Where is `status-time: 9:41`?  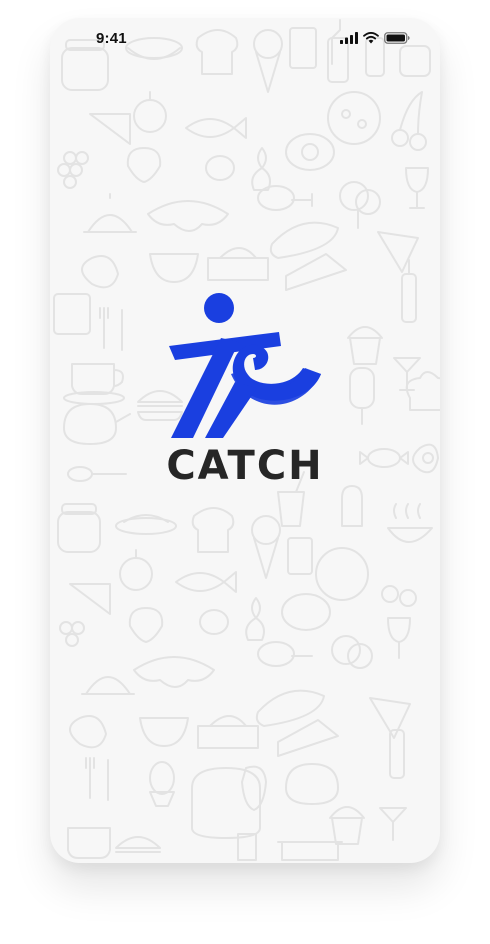
status-time: 9:41 is located at coordinates (111, 38).